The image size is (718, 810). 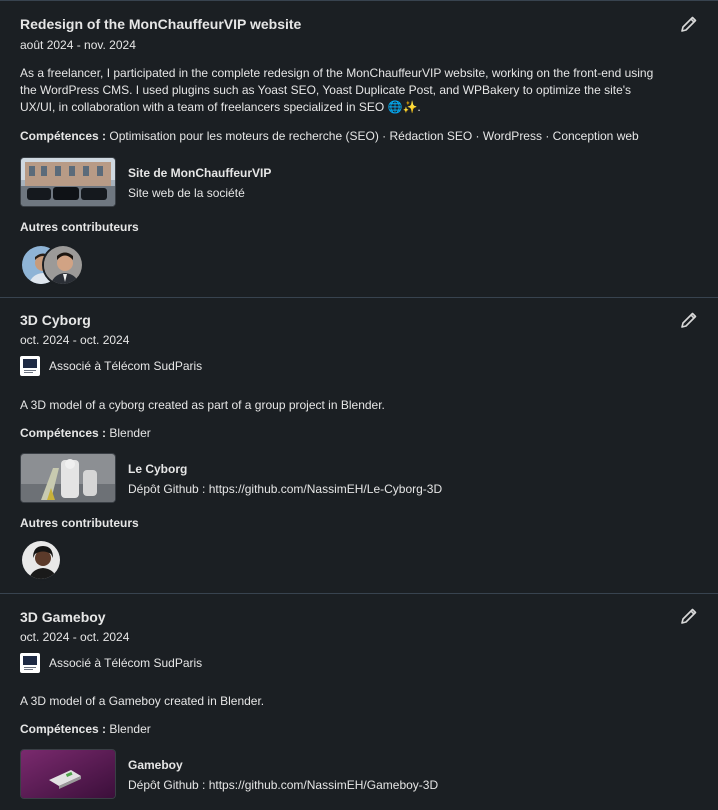 What do you see at coordinates (155, 765) in the screenshot?
I see `media-title: Gameboy` at bounding box center [155, 765].